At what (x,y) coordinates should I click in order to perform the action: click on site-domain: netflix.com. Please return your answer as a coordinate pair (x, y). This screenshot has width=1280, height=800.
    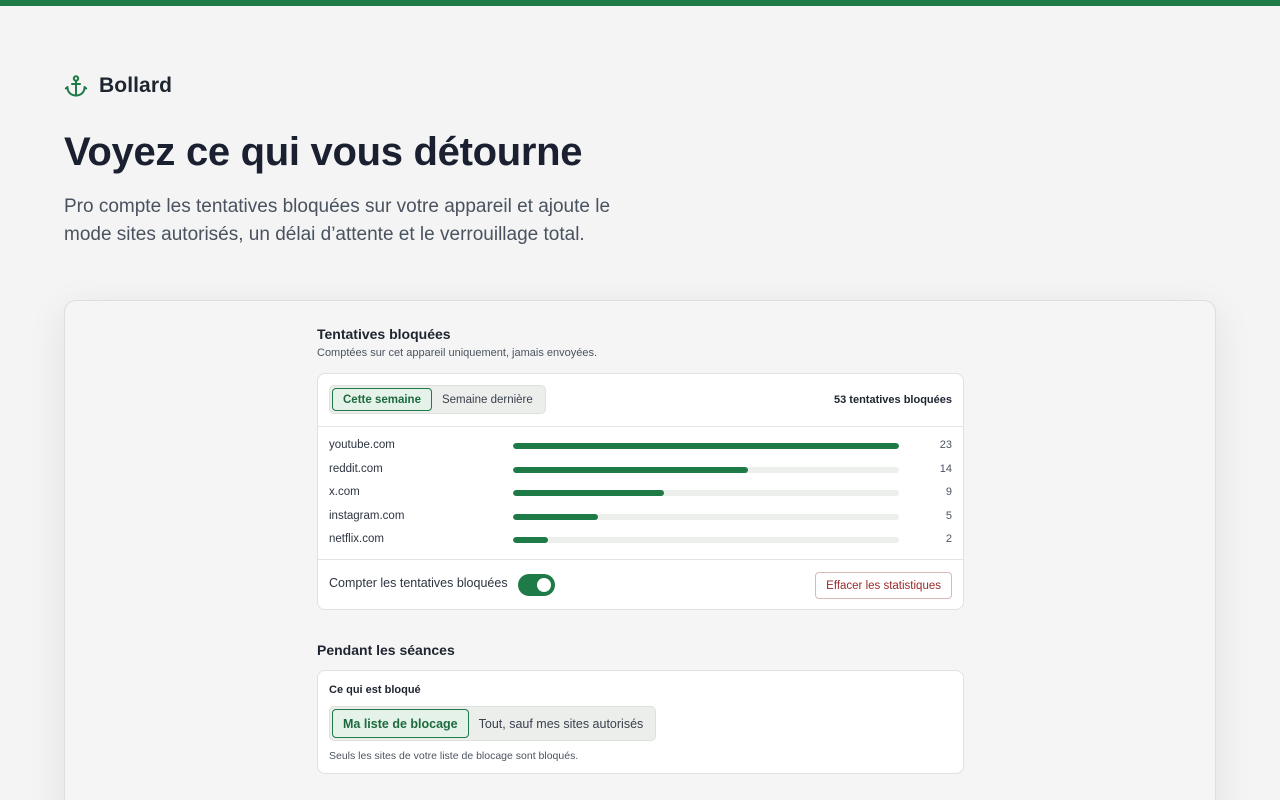
    Looking at the image, I should click on (356, 539).